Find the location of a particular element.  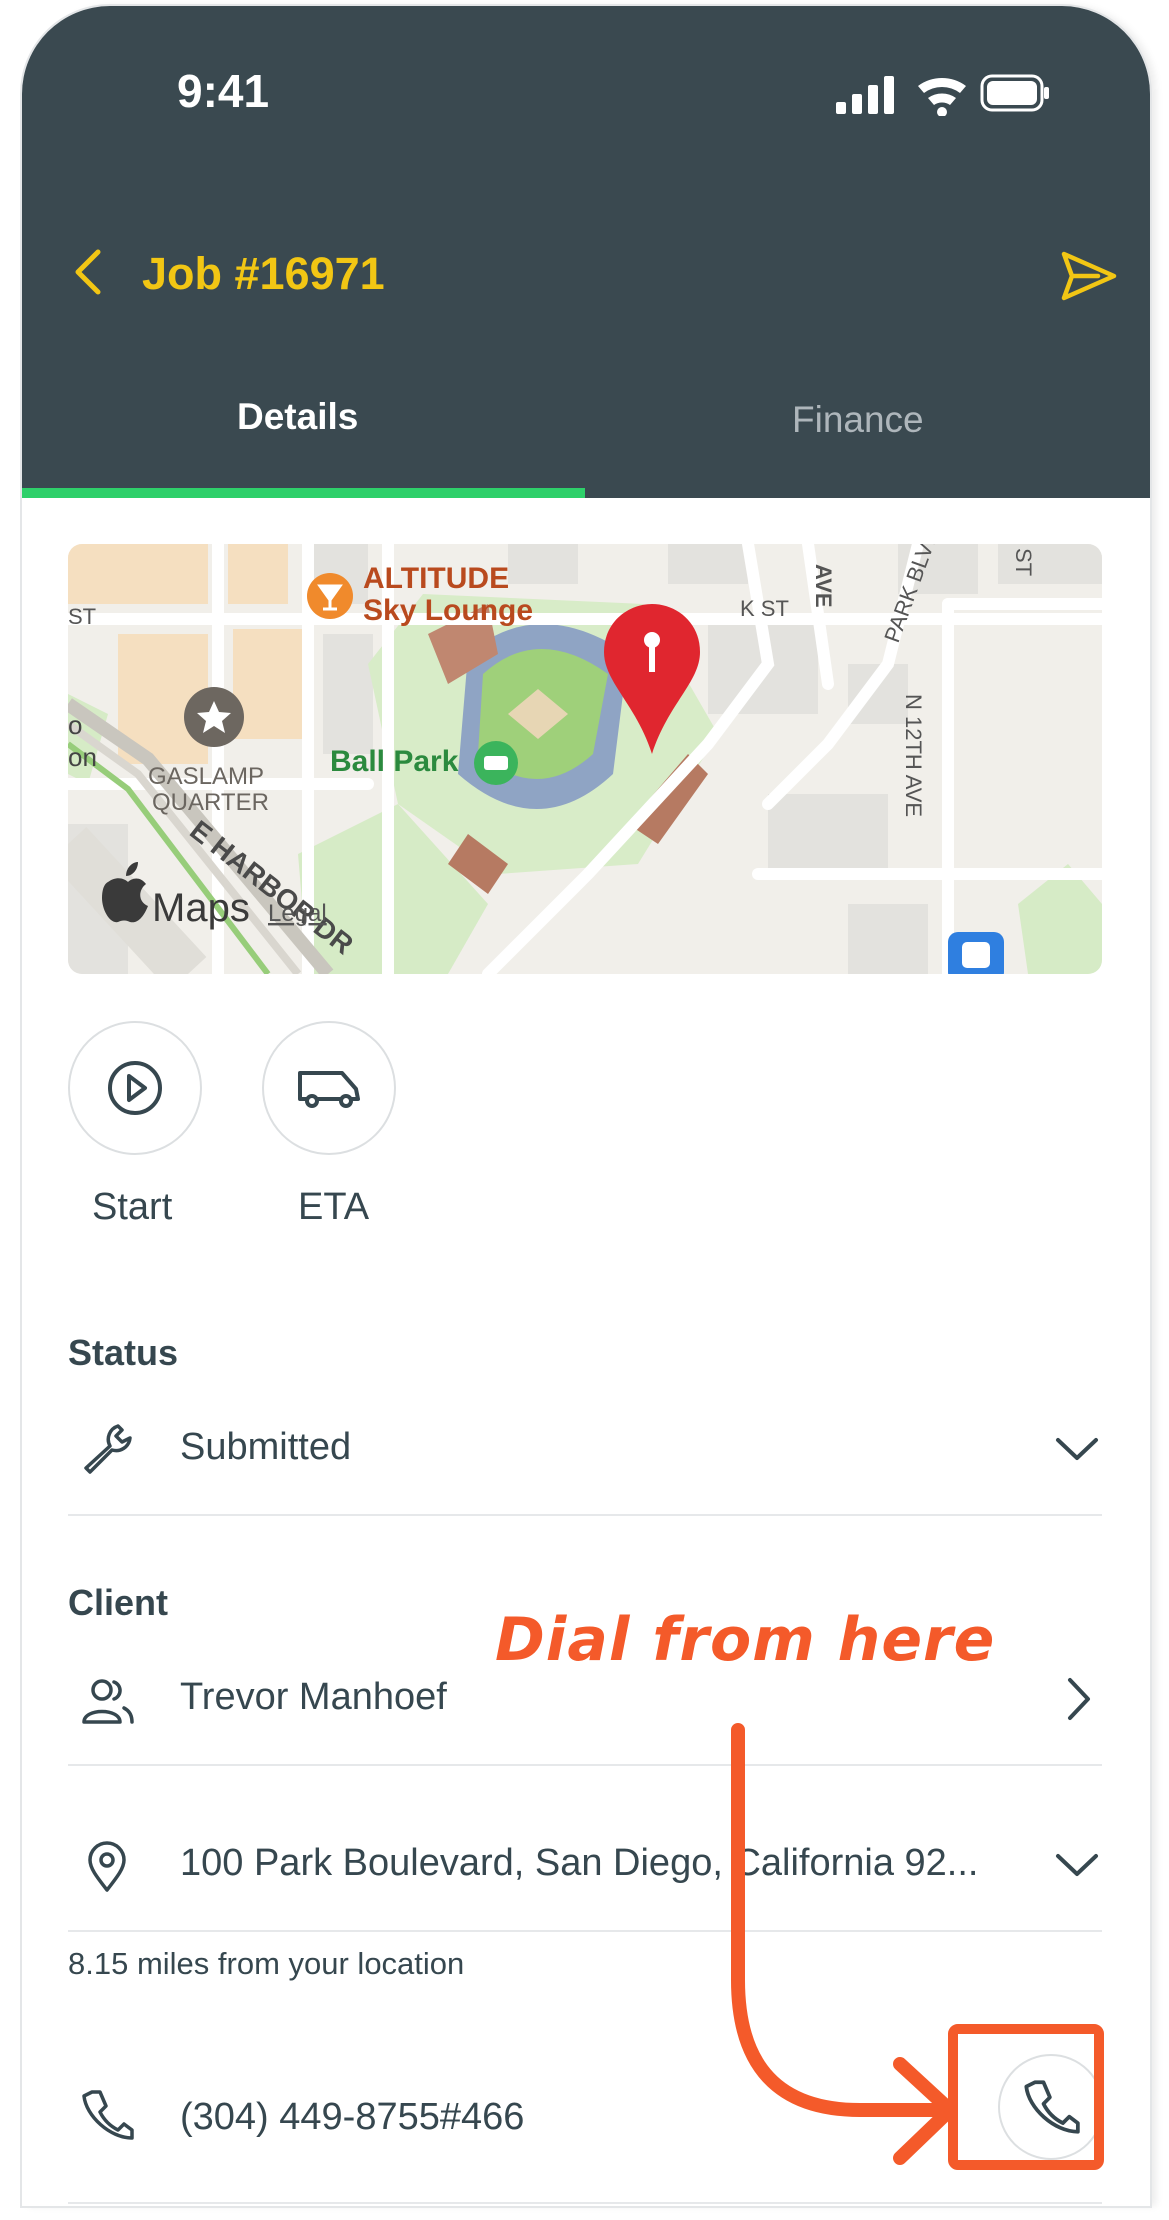

map-legal-link: Legal is located at coordinates (297, 913).